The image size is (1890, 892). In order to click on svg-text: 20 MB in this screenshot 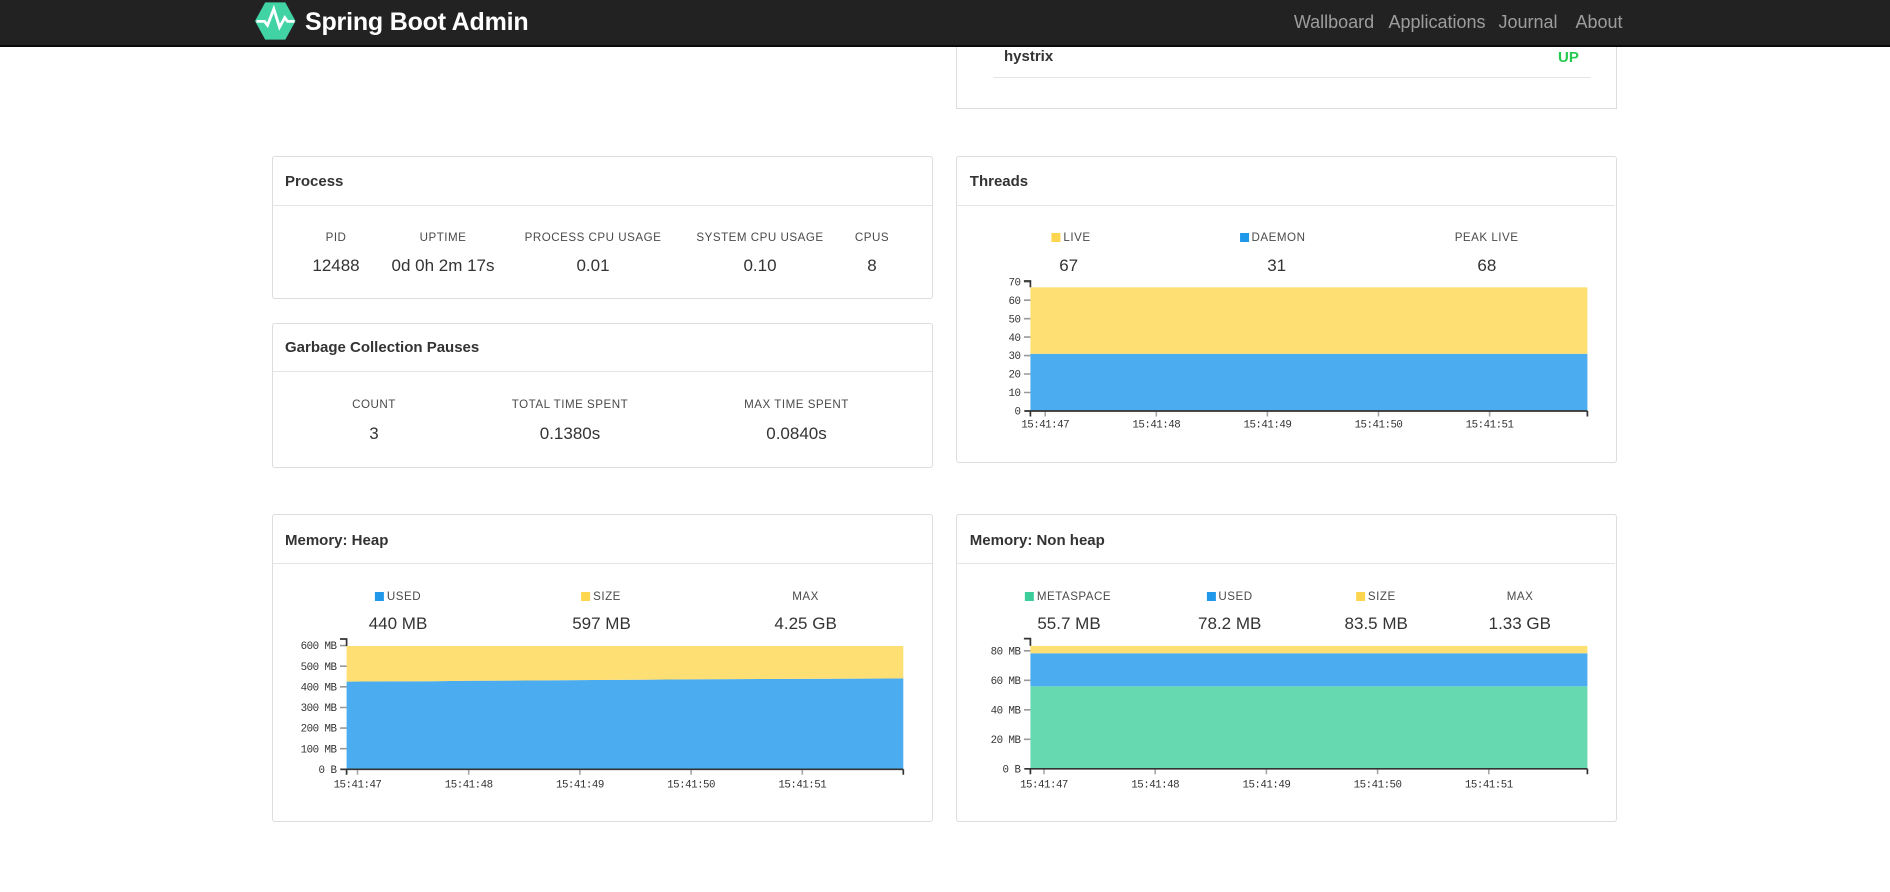, I will do `click(1006, 741)`.